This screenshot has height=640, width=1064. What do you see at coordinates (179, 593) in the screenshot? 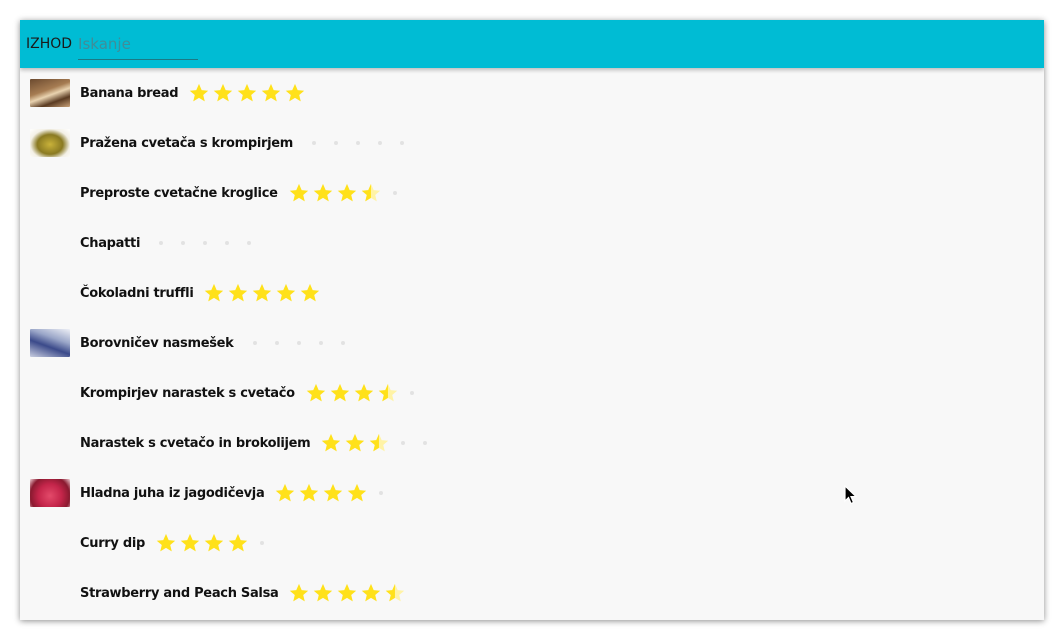
I see `recipe-name: Strawberry and Peach Salsa` at bounding box center [179, 593].